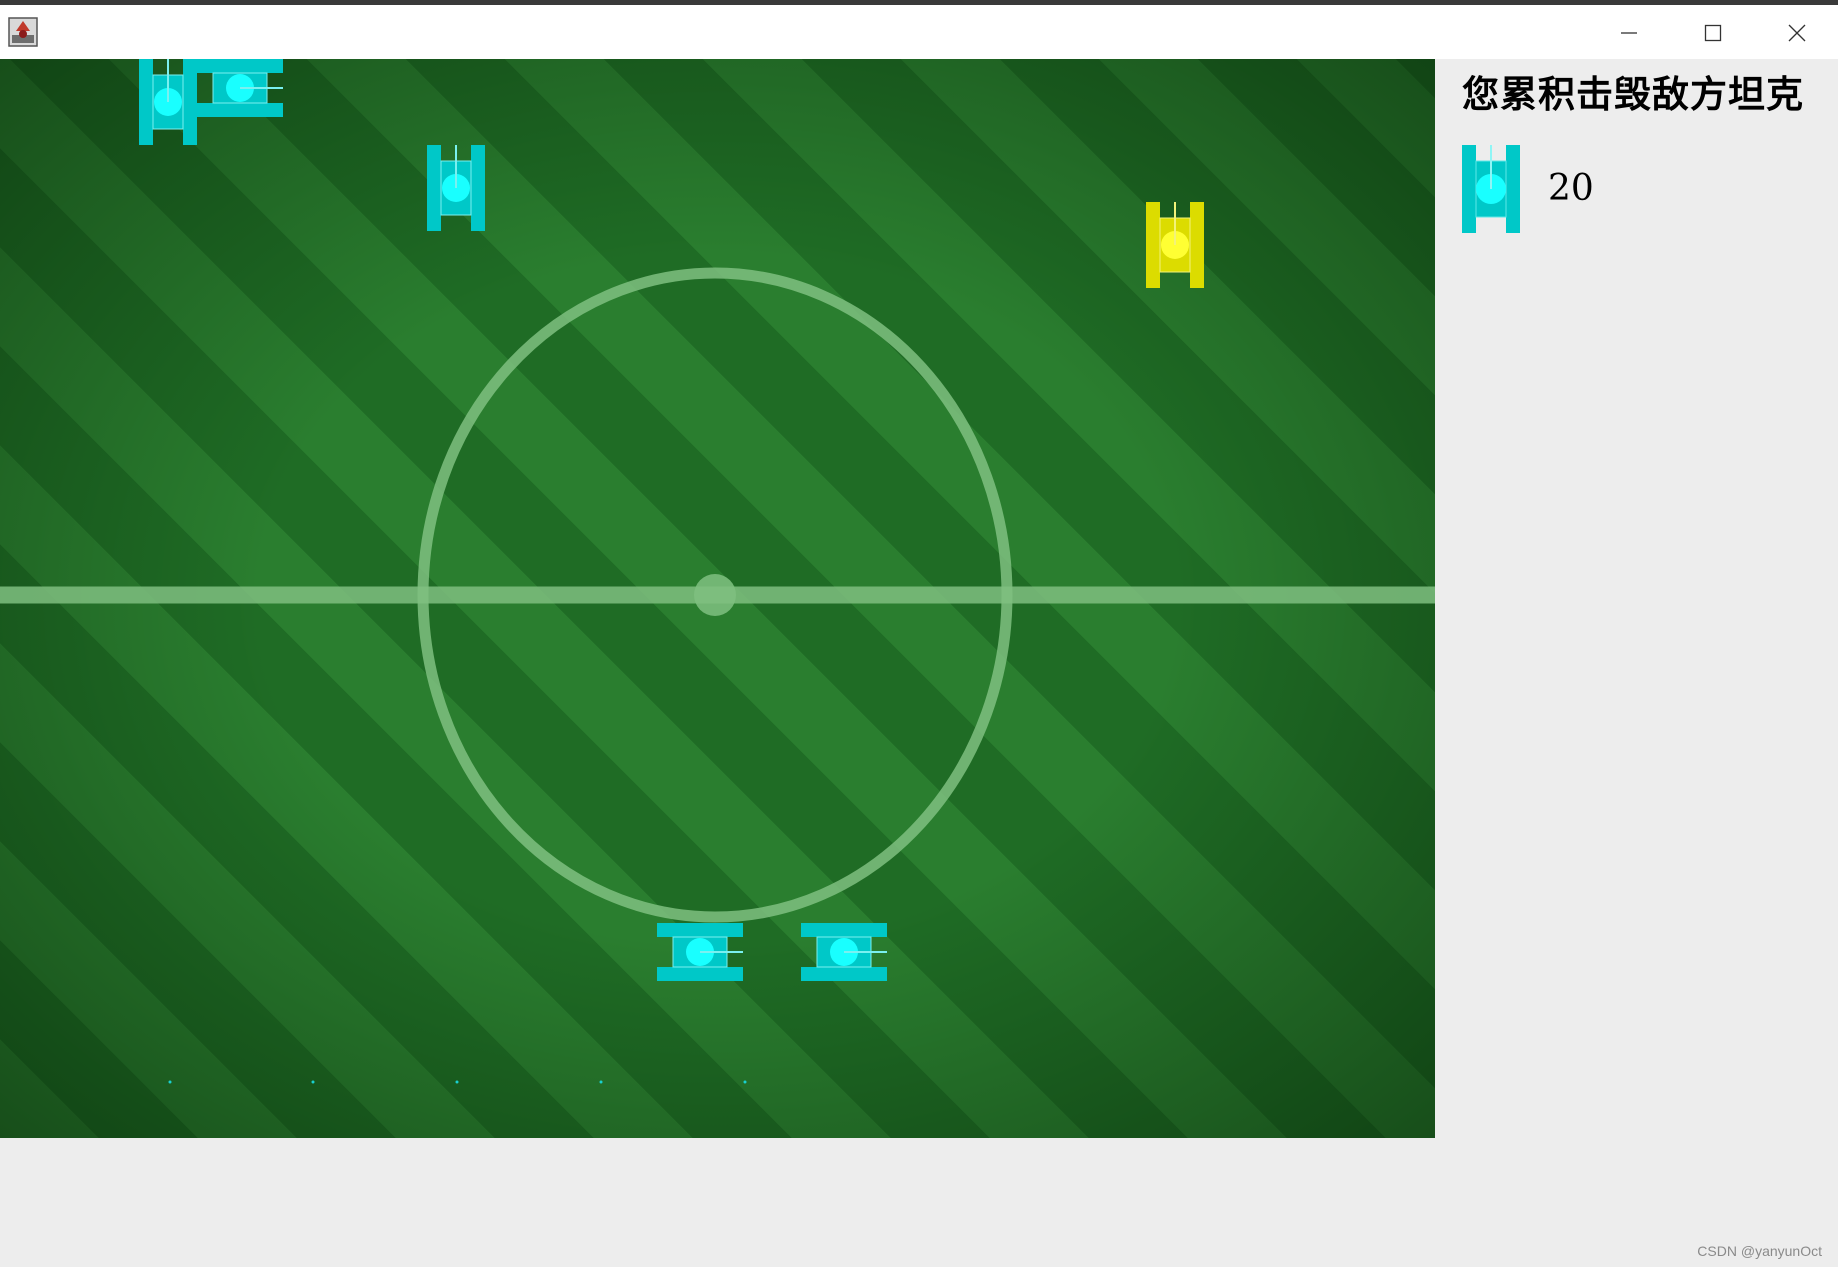  What do you see at coordinates (1759, 1251) in the screenshot?
I see `watermark: CSDN @yanyunOct` at bounding box center [1759, 1251].